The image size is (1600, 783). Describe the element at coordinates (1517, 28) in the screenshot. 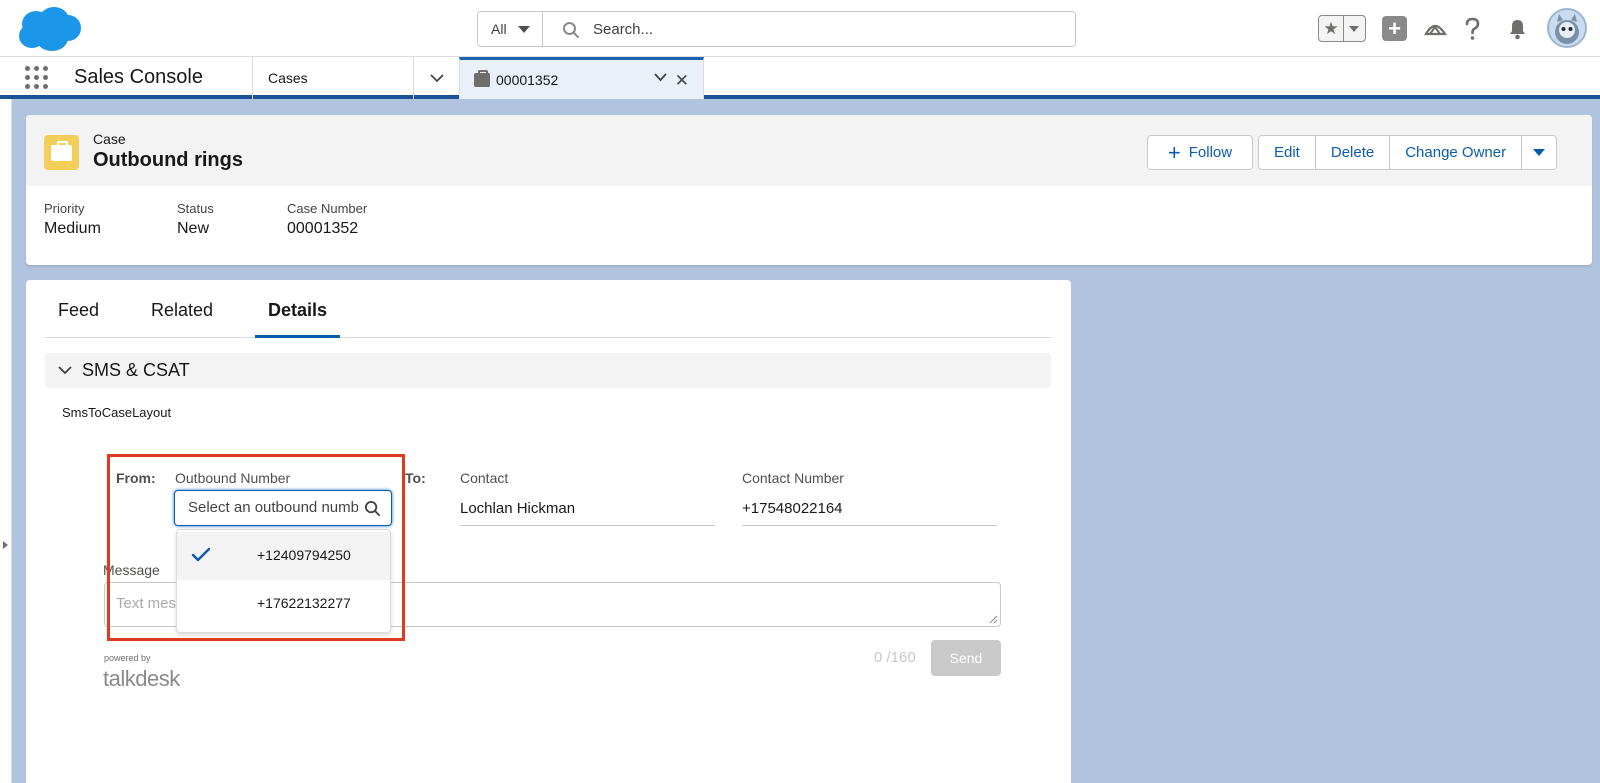

I see `bell-icon` at that location.